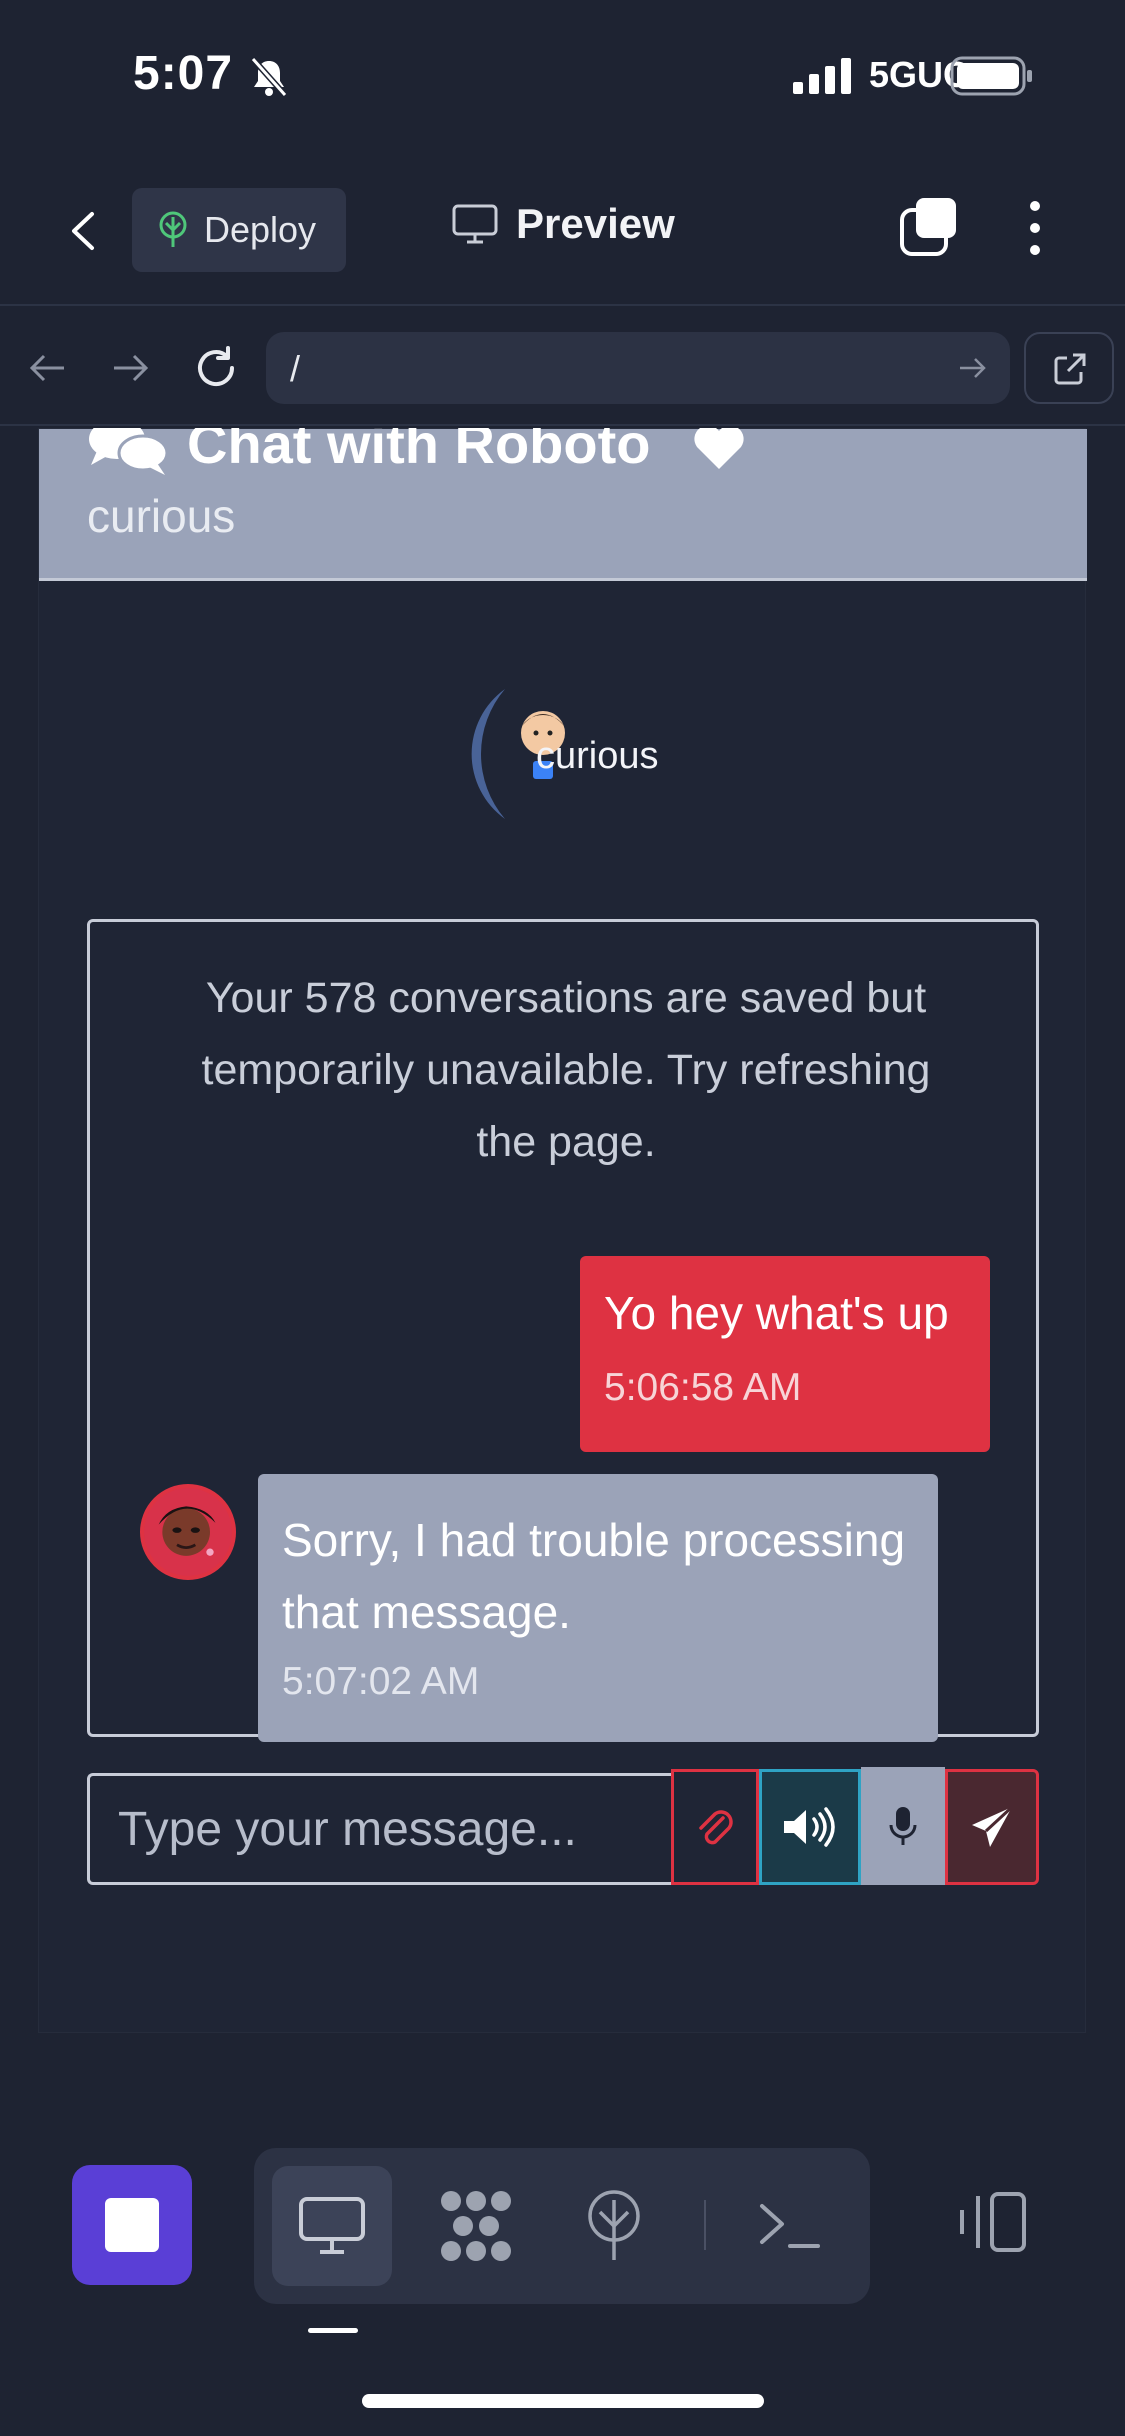 The image size is (1125, 2436). What do you see at coordinates (785, 1354) in the screenshot?
I see `user-message: Yo hey what's up 5:06:58 AM` at bounding box center [785, 1354].